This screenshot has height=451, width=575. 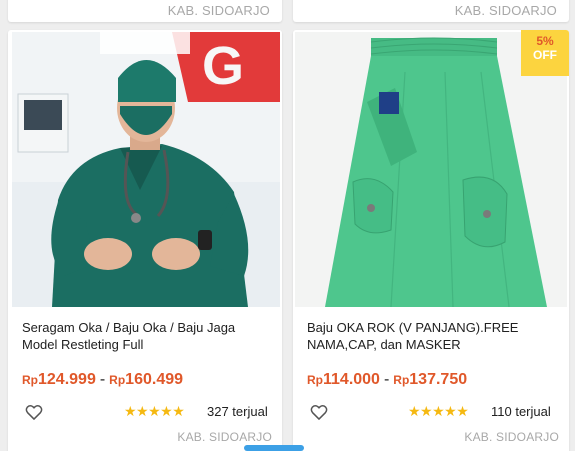 What do you see at coordinates (387, 379) in the screenshot?
I see `price-range: Rp114.000- Rp137.750` at bounding box center [387, 379].